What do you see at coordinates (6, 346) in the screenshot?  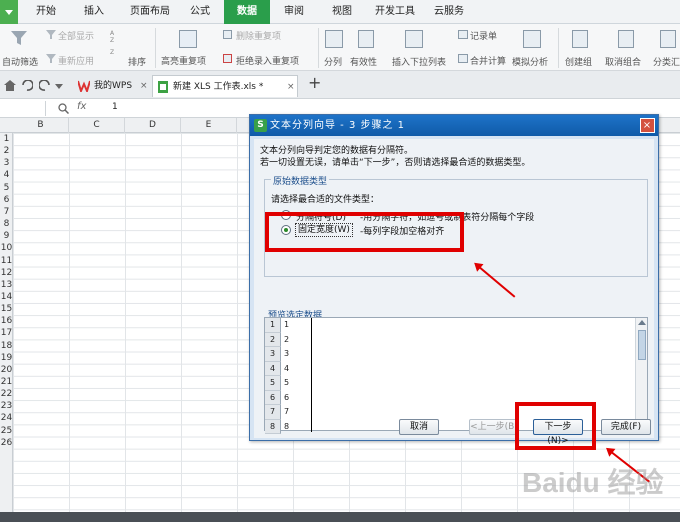 I see `row-header: 18` at bounding box center [6, 346].